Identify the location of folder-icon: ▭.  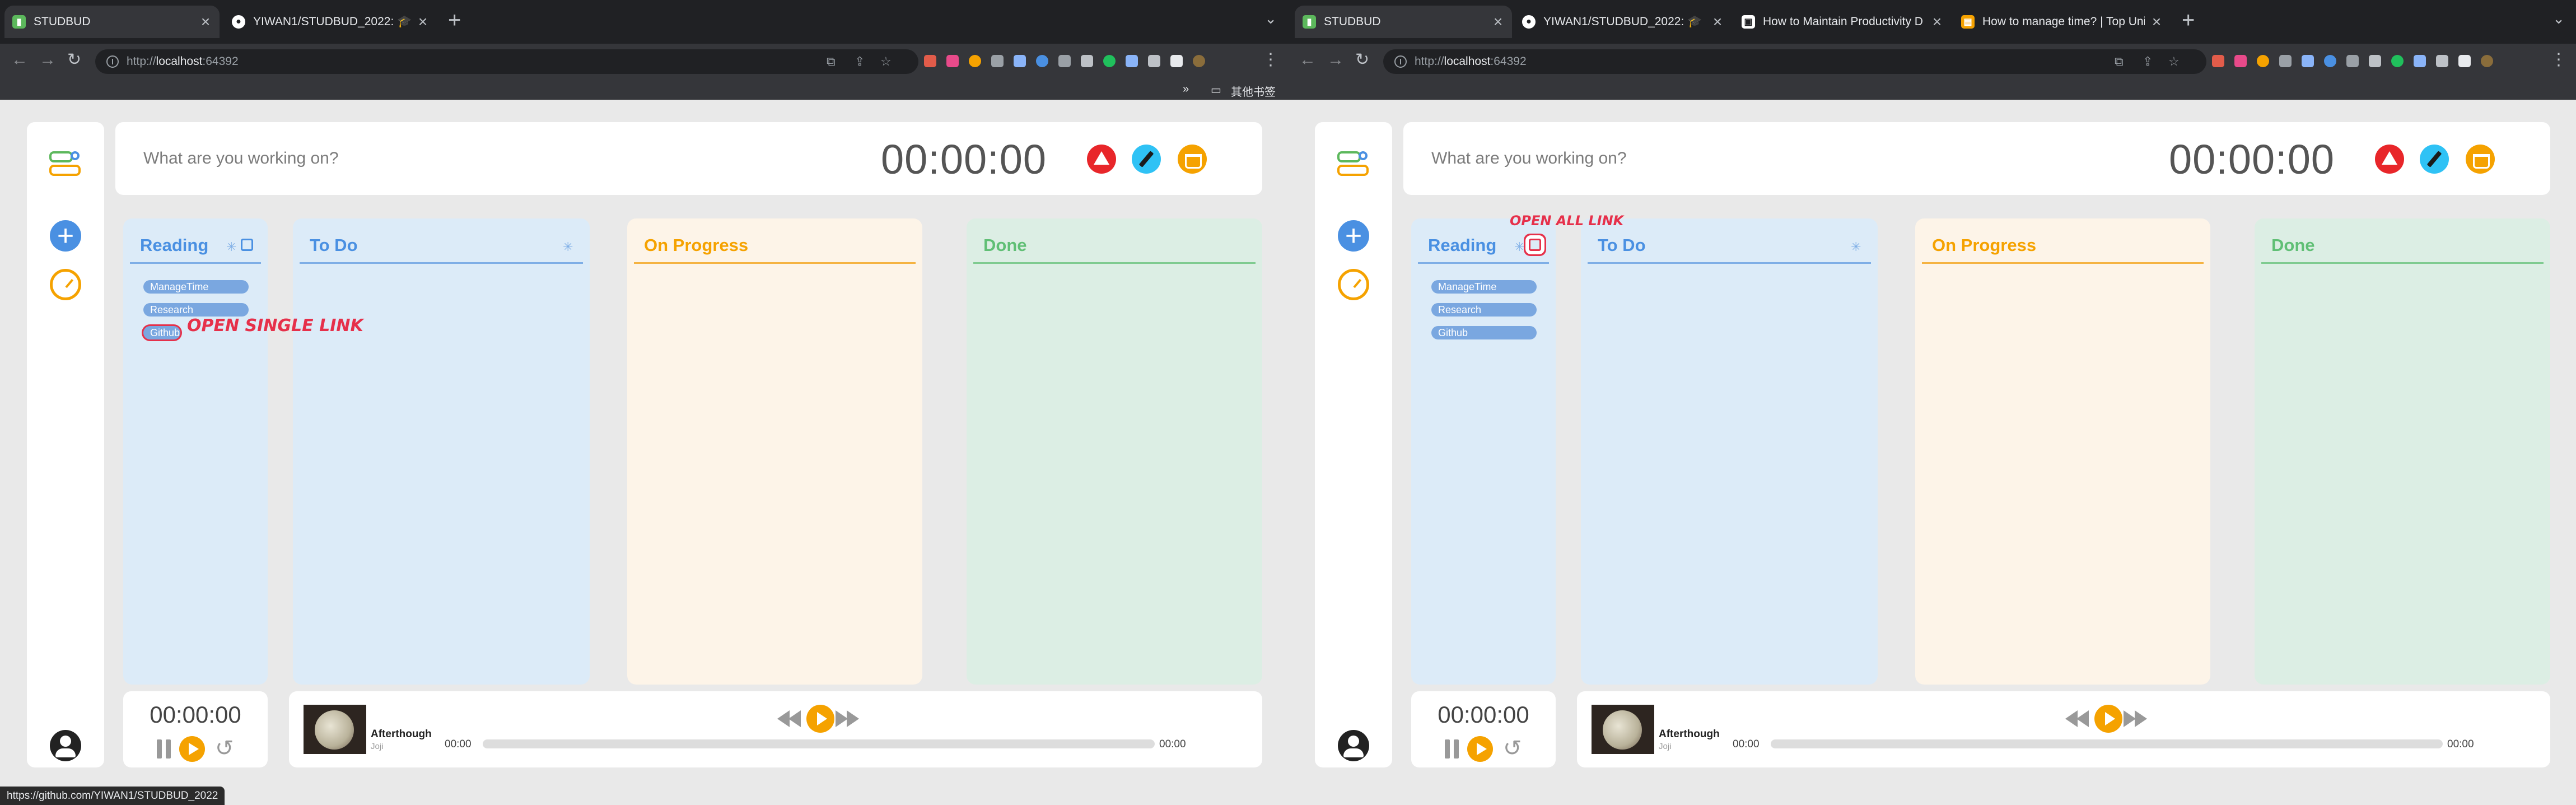
(1216, 90).